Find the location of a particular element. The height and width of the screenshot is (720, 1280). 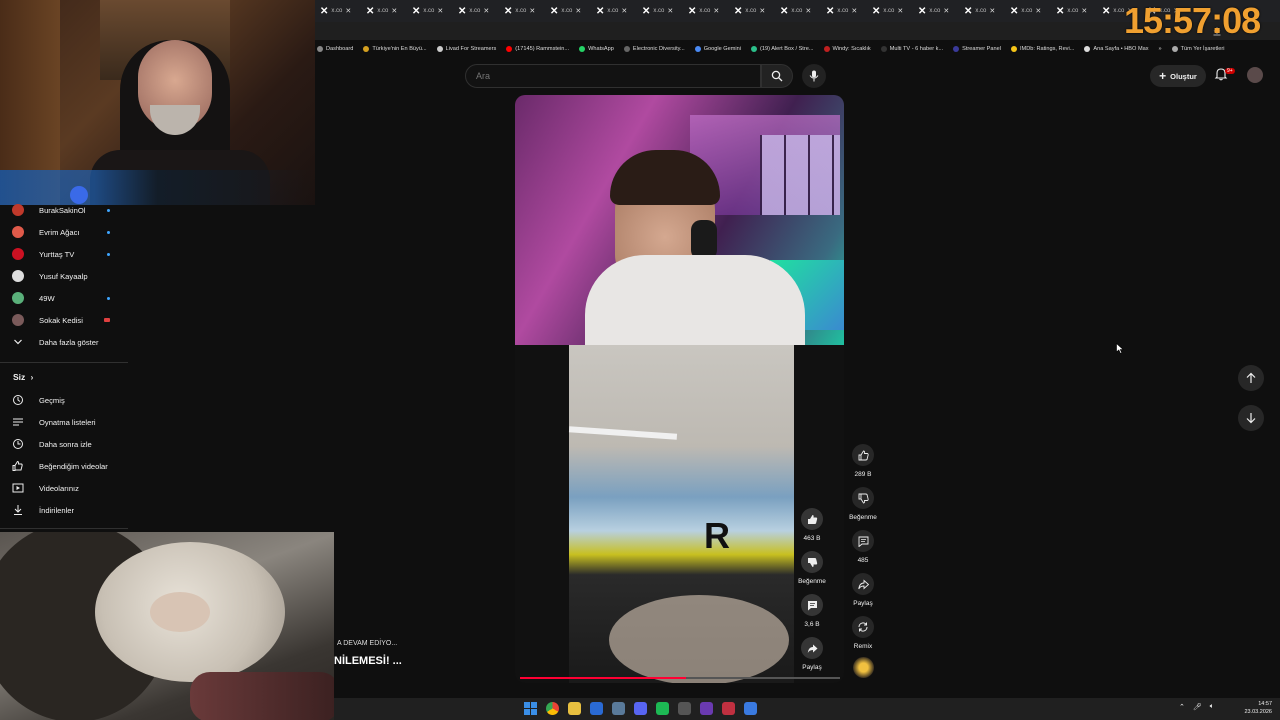

calculator-icon is located at coordinates (684, 708).